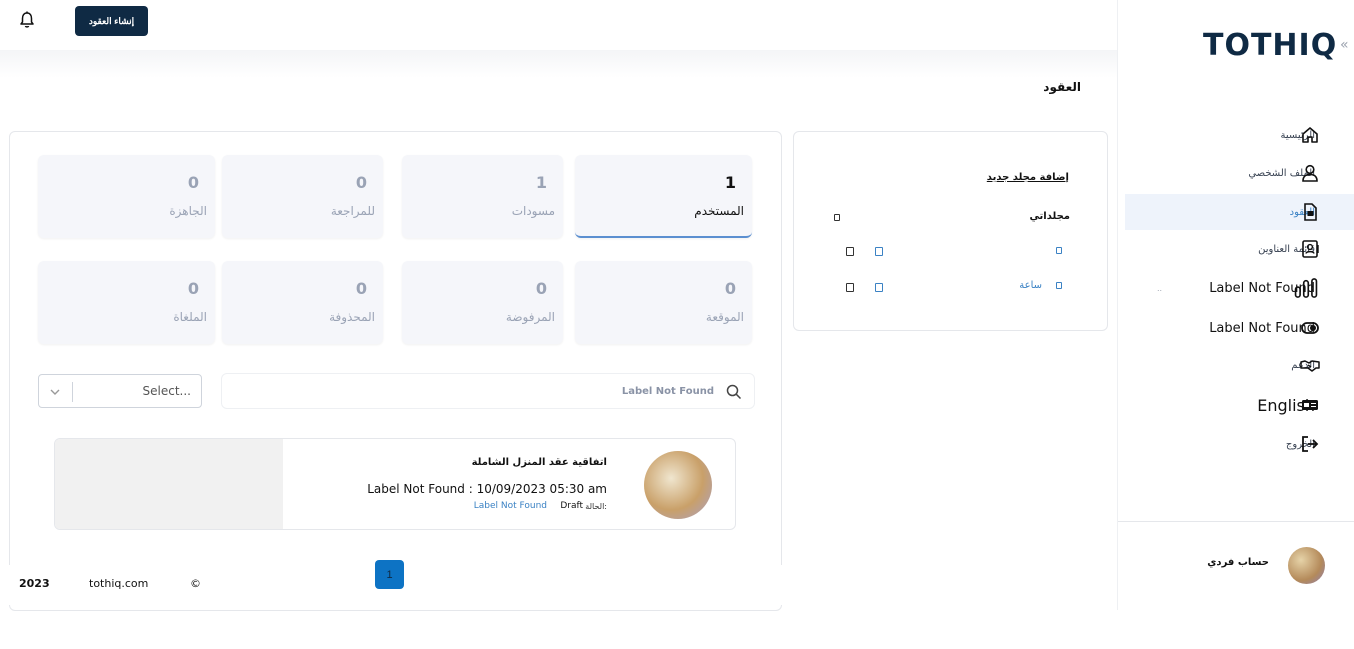 This screenshot has width=1354, height=649. I want to click on stat-label: الموقعة, so click(724, 317).